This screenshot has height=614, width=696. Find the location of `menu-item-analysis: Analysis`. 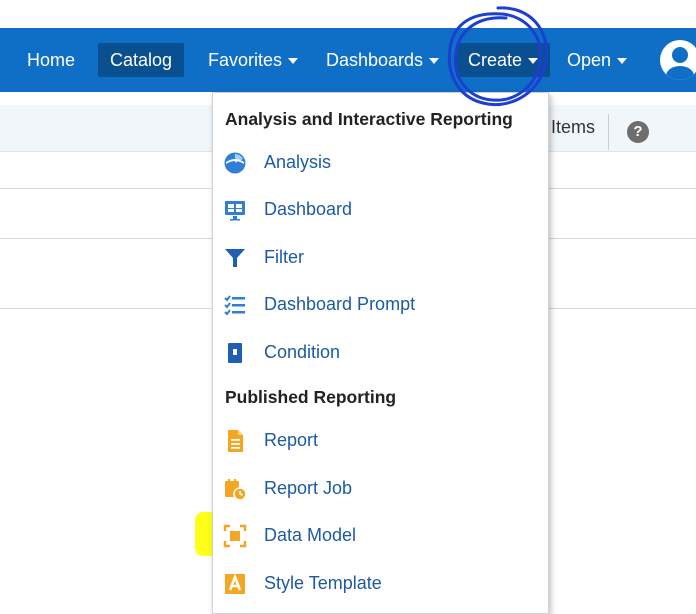

menu-item-analysis: Analysis is located at coordinates (380, 163).